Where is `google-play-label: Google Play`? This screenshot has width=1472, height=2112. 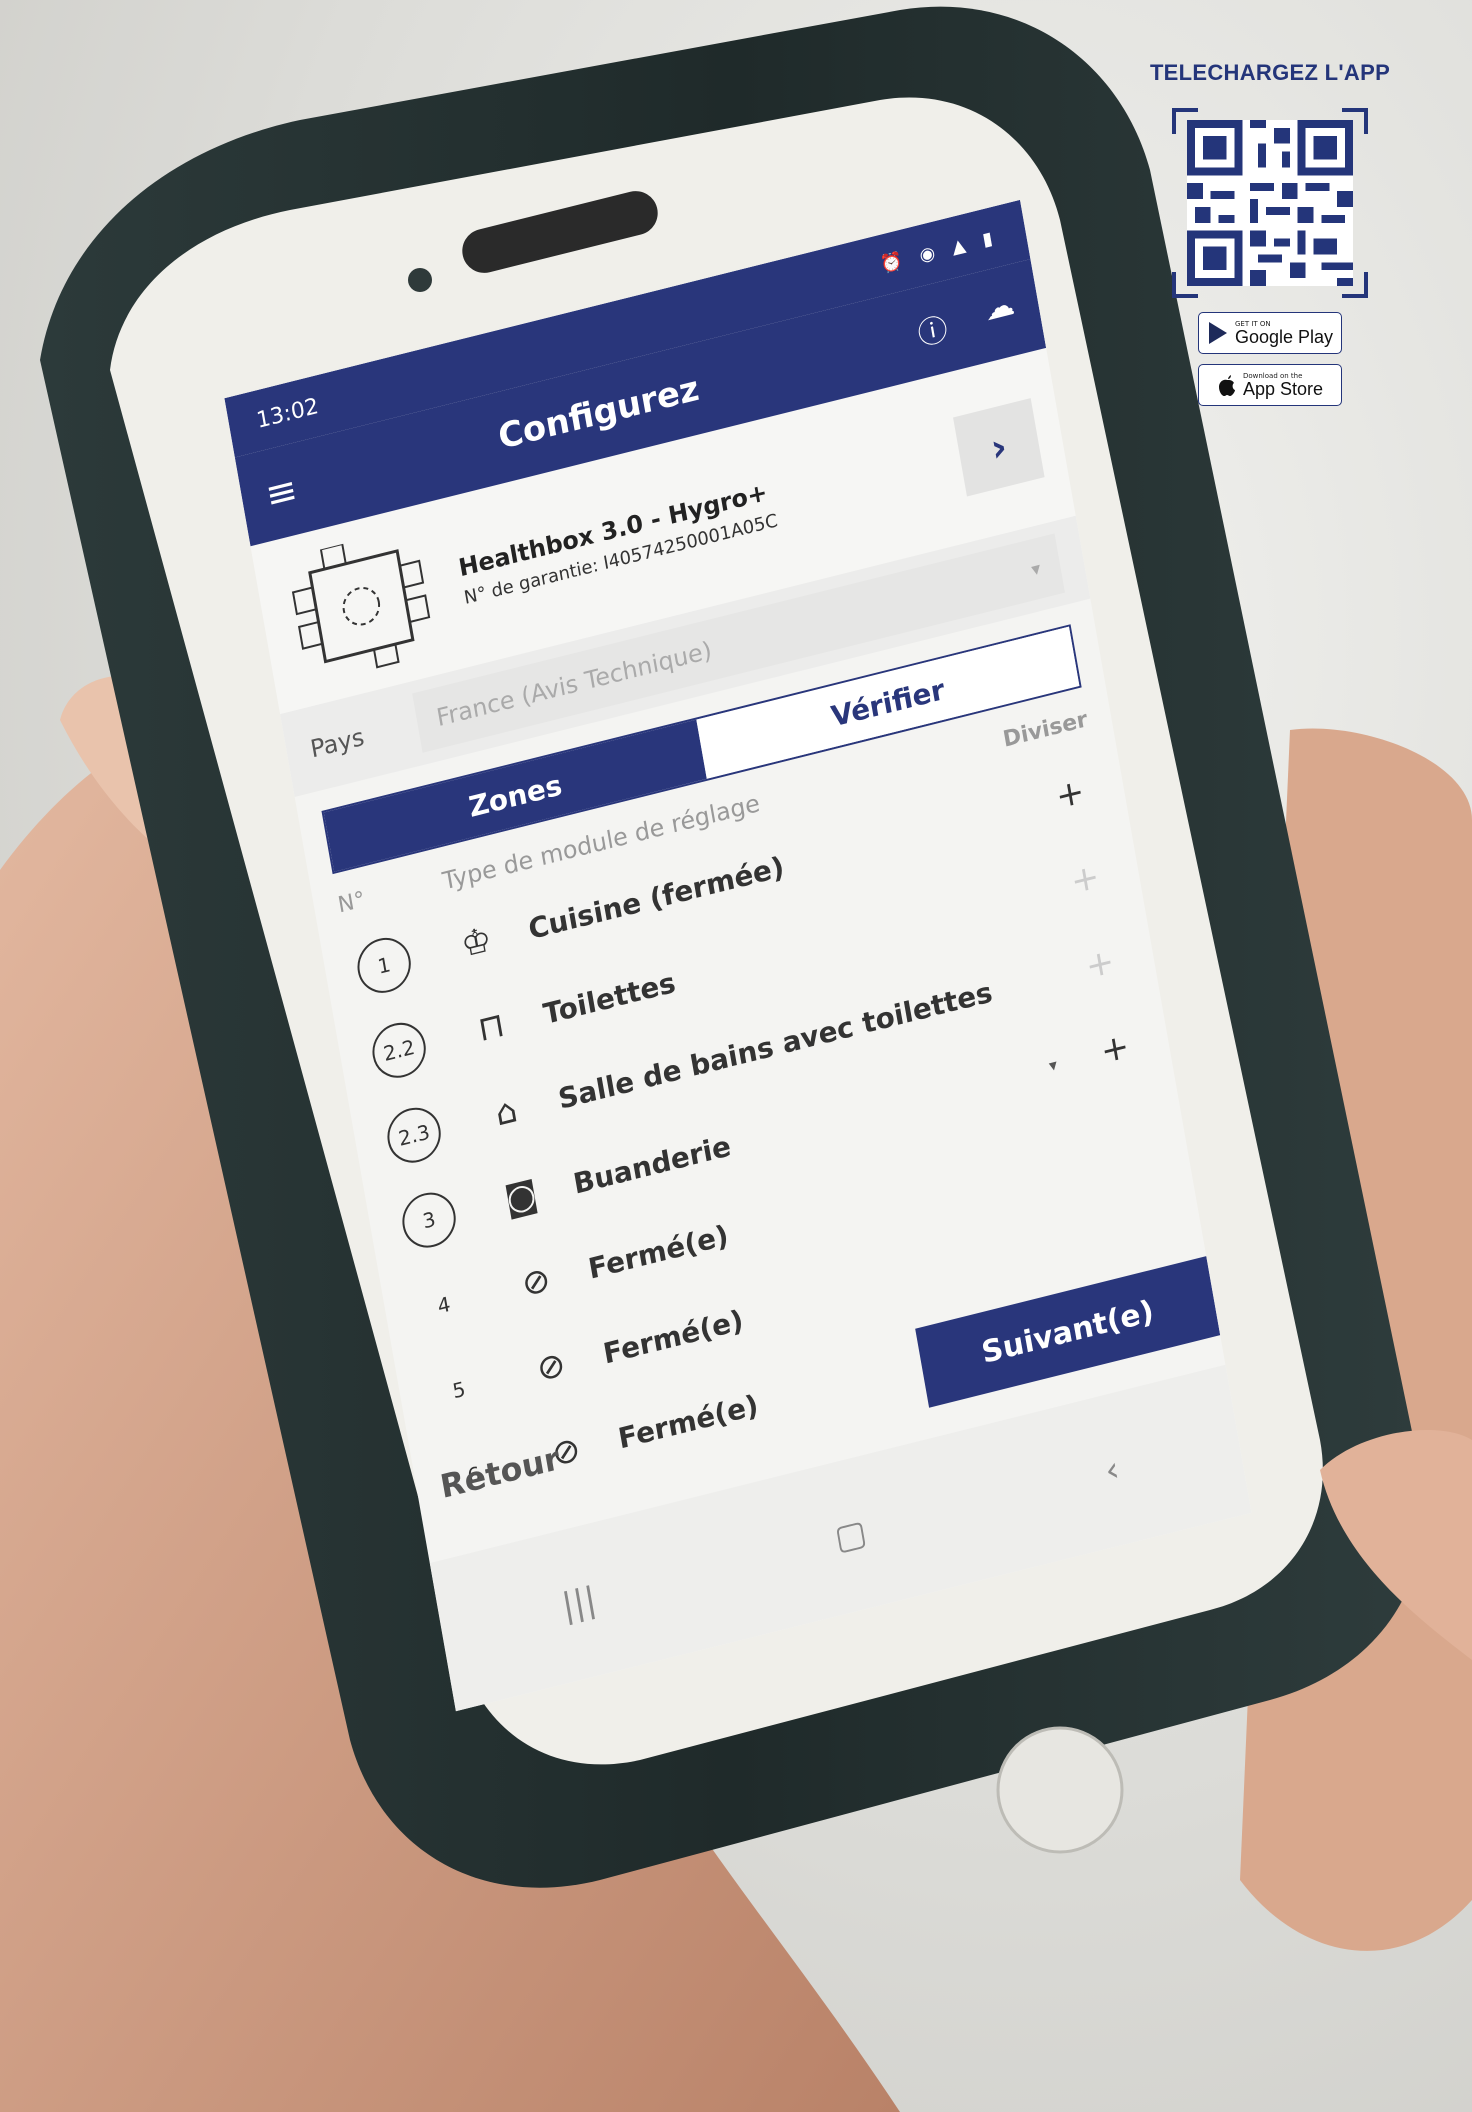 google-play-label: Google Play is located at coordinates (1284, 337).